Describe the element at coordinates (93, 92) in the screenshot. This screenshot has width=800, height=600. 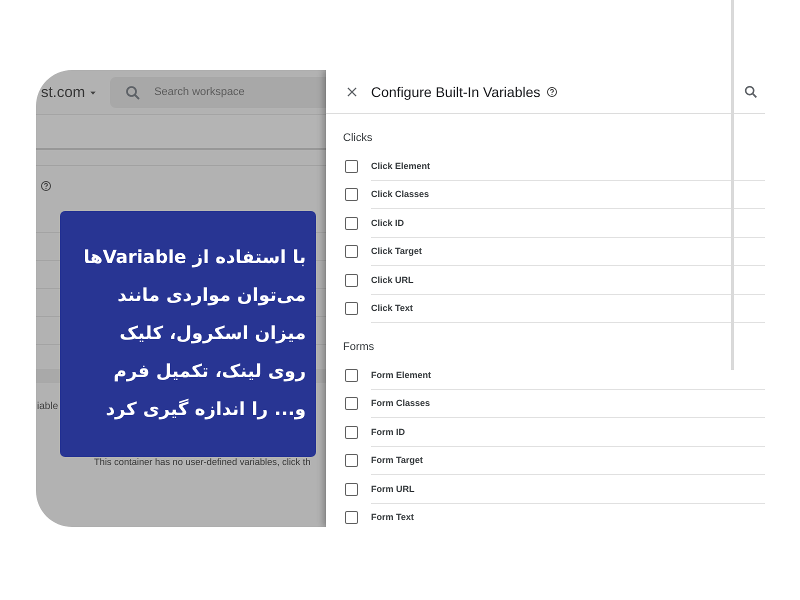
I see `caret-icon` at that location.